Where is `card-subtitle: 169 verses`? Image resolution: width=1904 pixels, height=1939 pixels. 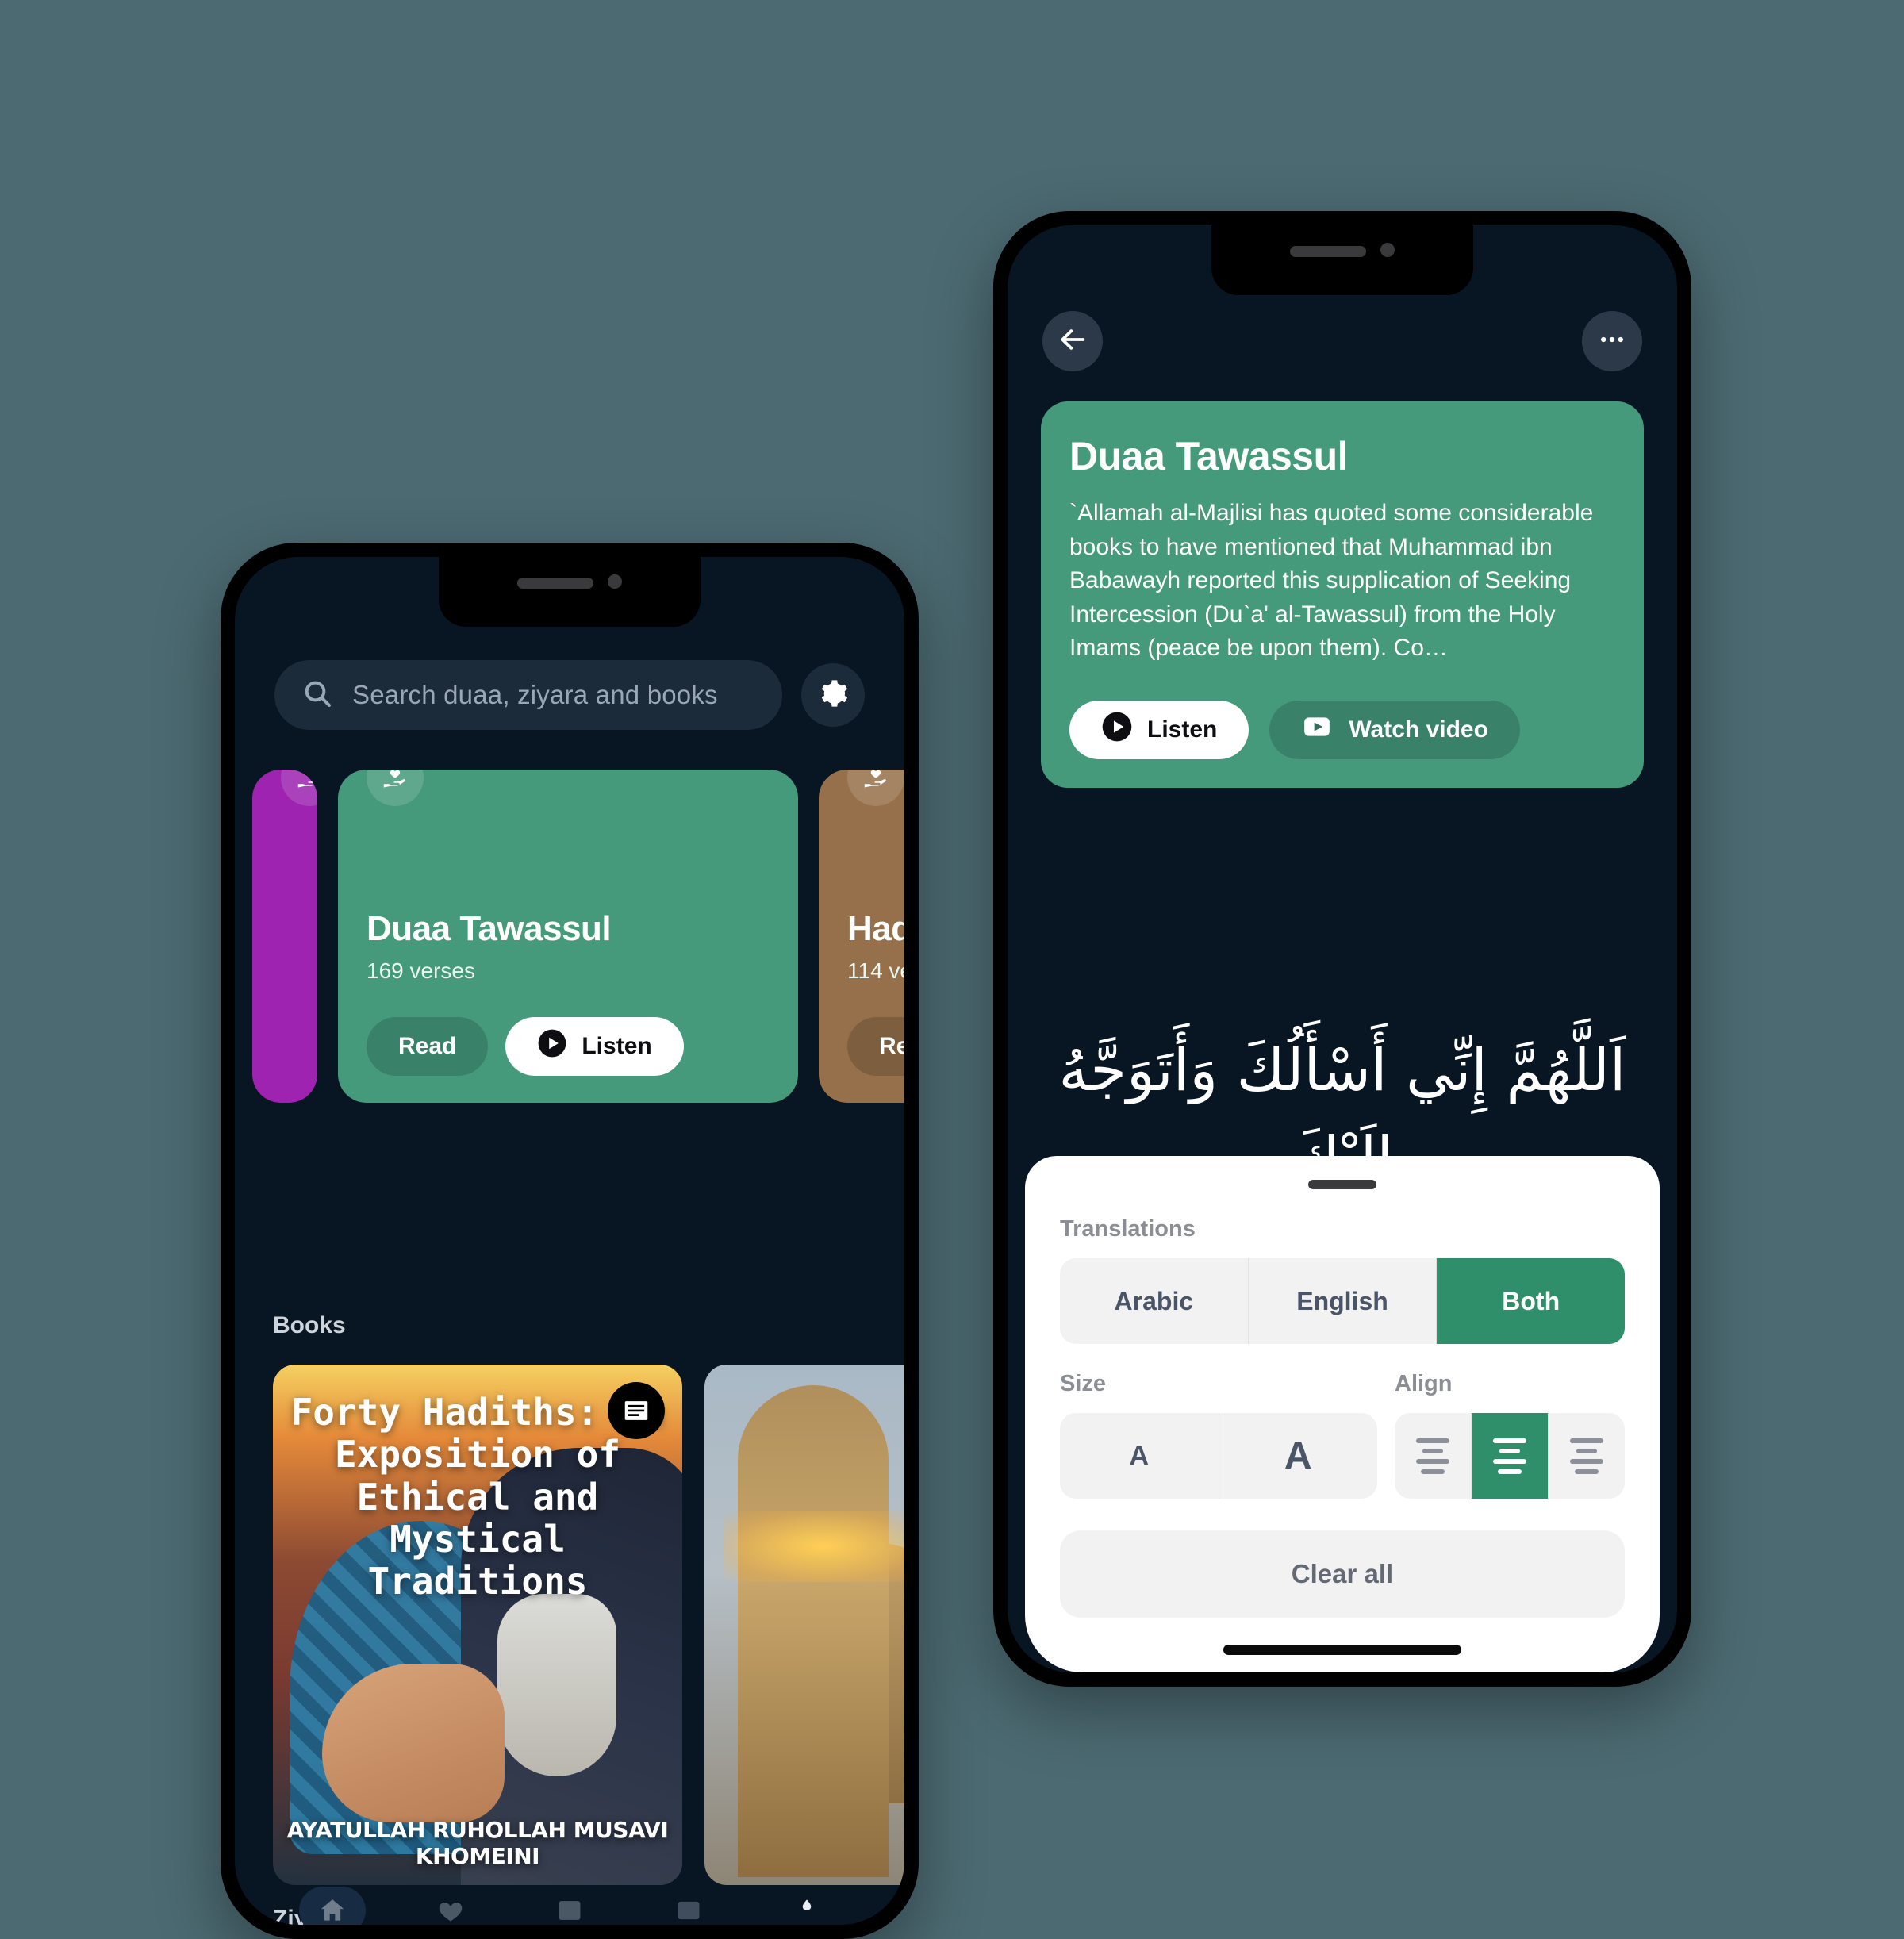 card-subtitle: 169 verses is located at coordinates (421, 970).